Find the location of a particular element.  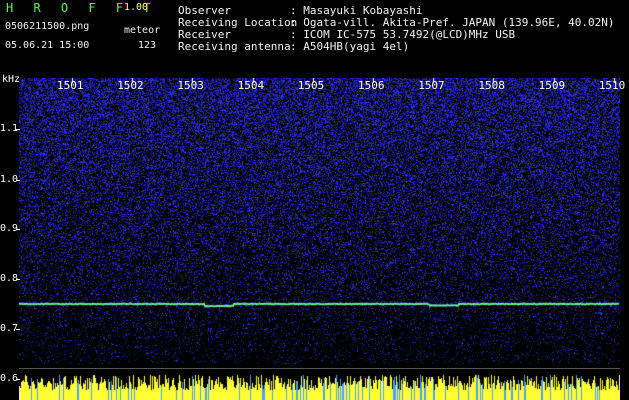

datetime-label: 05.06.21 15:00 is located at coordinates (47, 45).